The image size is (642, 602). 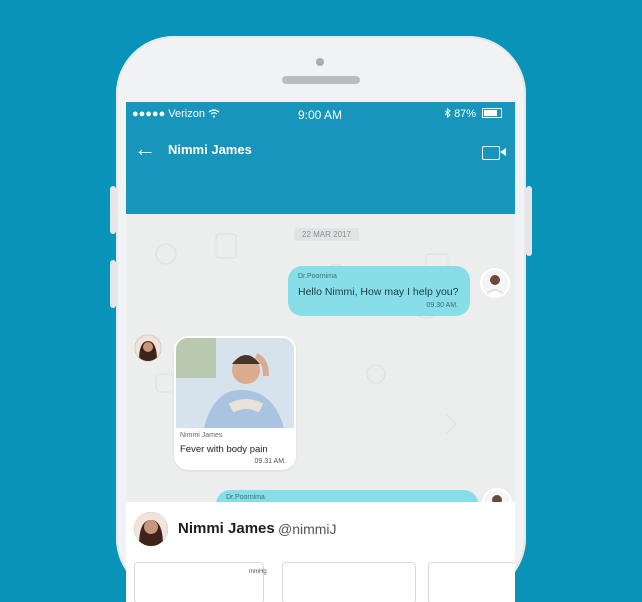 What do you see at coordinates (270, 461) in the screenshot?
I see `message-time: 09.31 AM.` at bounding box center [270, 461].